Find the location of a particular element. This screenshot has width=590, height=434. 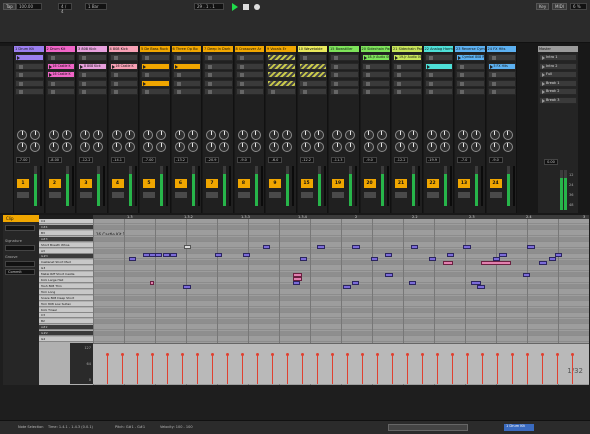

record-icon is located at coordinates (257, 7).